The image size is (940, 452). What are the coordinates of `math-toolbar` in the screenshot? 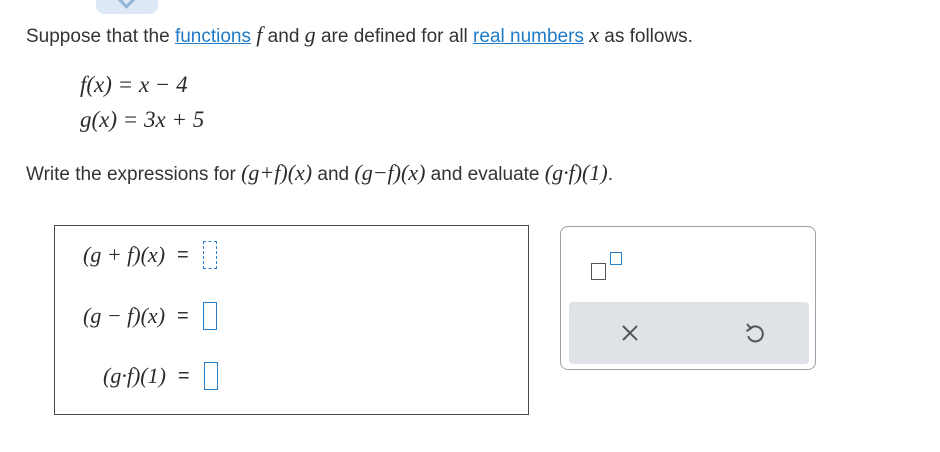 It's located at (688, 298).